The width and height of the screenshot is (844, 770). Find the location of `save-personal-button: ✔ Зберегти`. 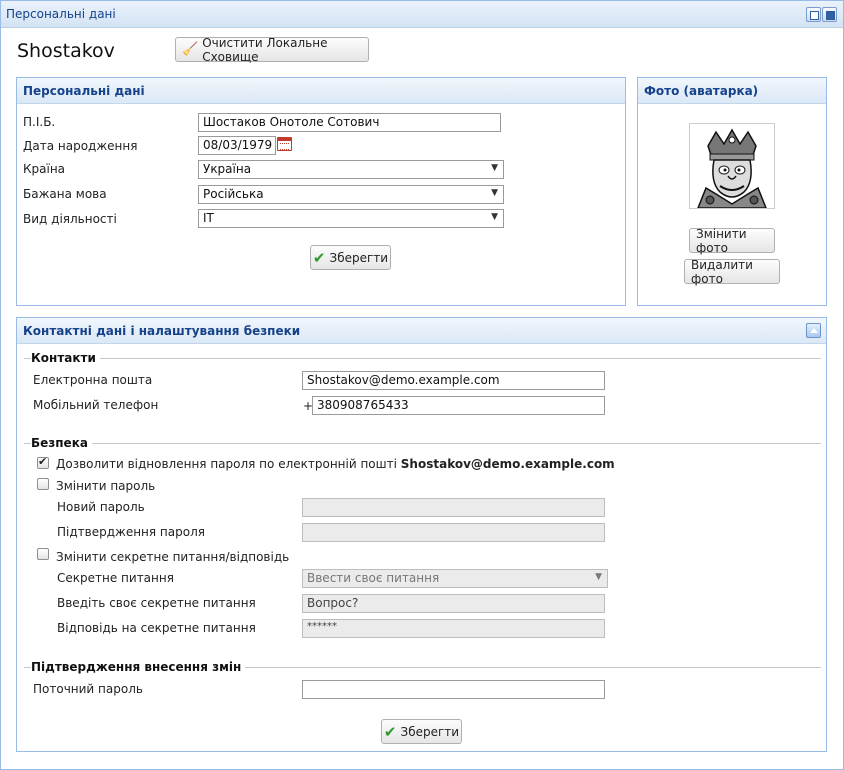

save-personal-button: ✔ Зберегти is located at coordinates (350, 257).